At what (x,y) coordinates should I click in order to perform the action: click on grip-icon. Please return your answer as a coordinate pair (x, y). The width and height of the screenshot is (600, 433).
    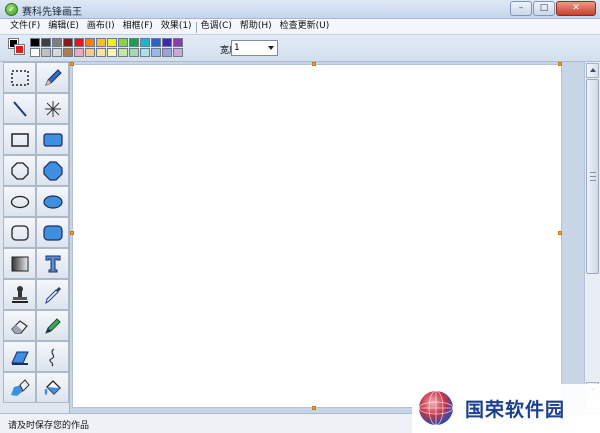
    Looking at the image, I should click on (593, 176).